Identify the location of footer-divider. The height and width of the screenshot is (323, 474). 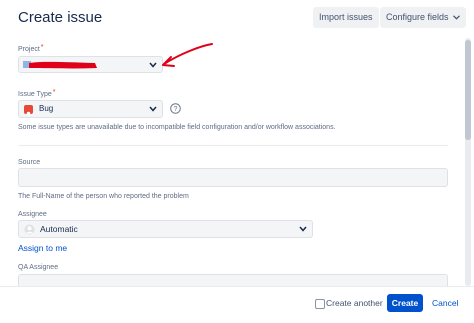
(237, 286).